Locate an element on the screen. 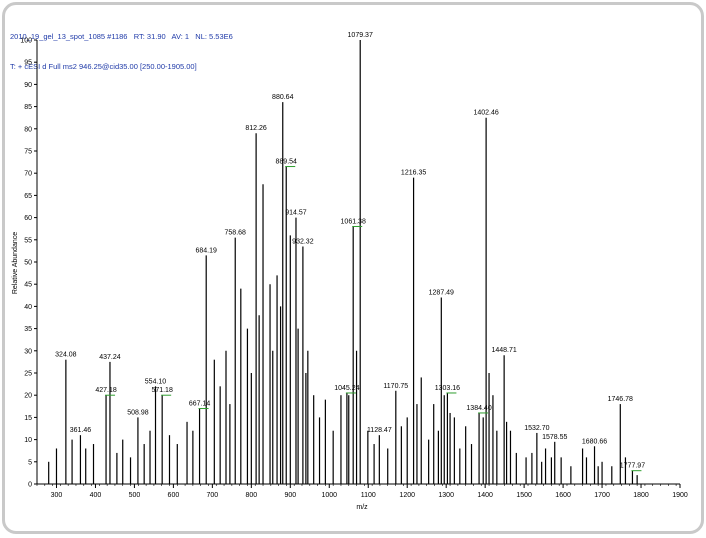 The image size is (706, 538). peak-label: 1402.46 is located at coordinates (485, 113).